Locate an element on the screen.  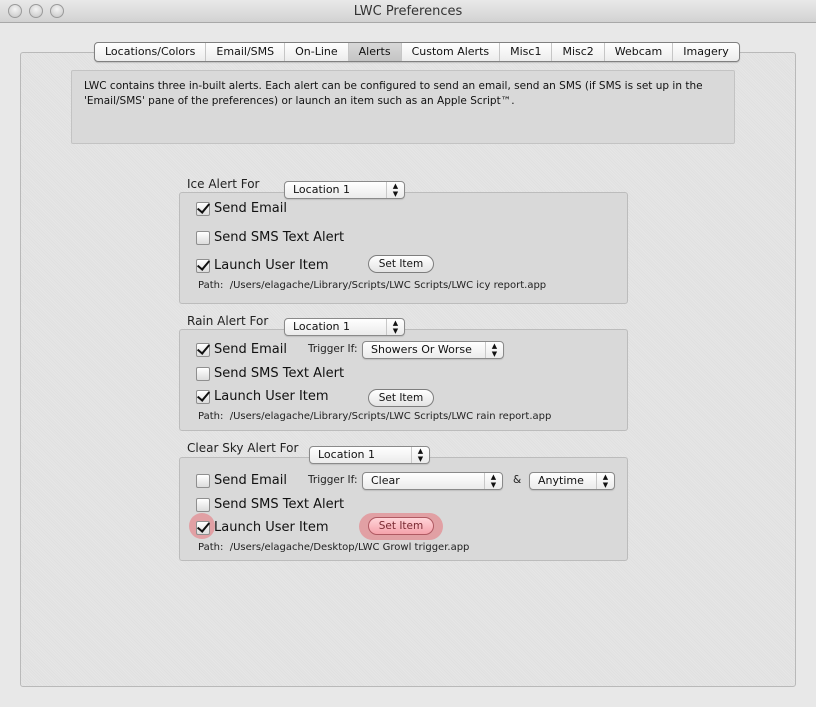
rain-trigger-value: Showers Or Worse is located at coordinates (421, 349).